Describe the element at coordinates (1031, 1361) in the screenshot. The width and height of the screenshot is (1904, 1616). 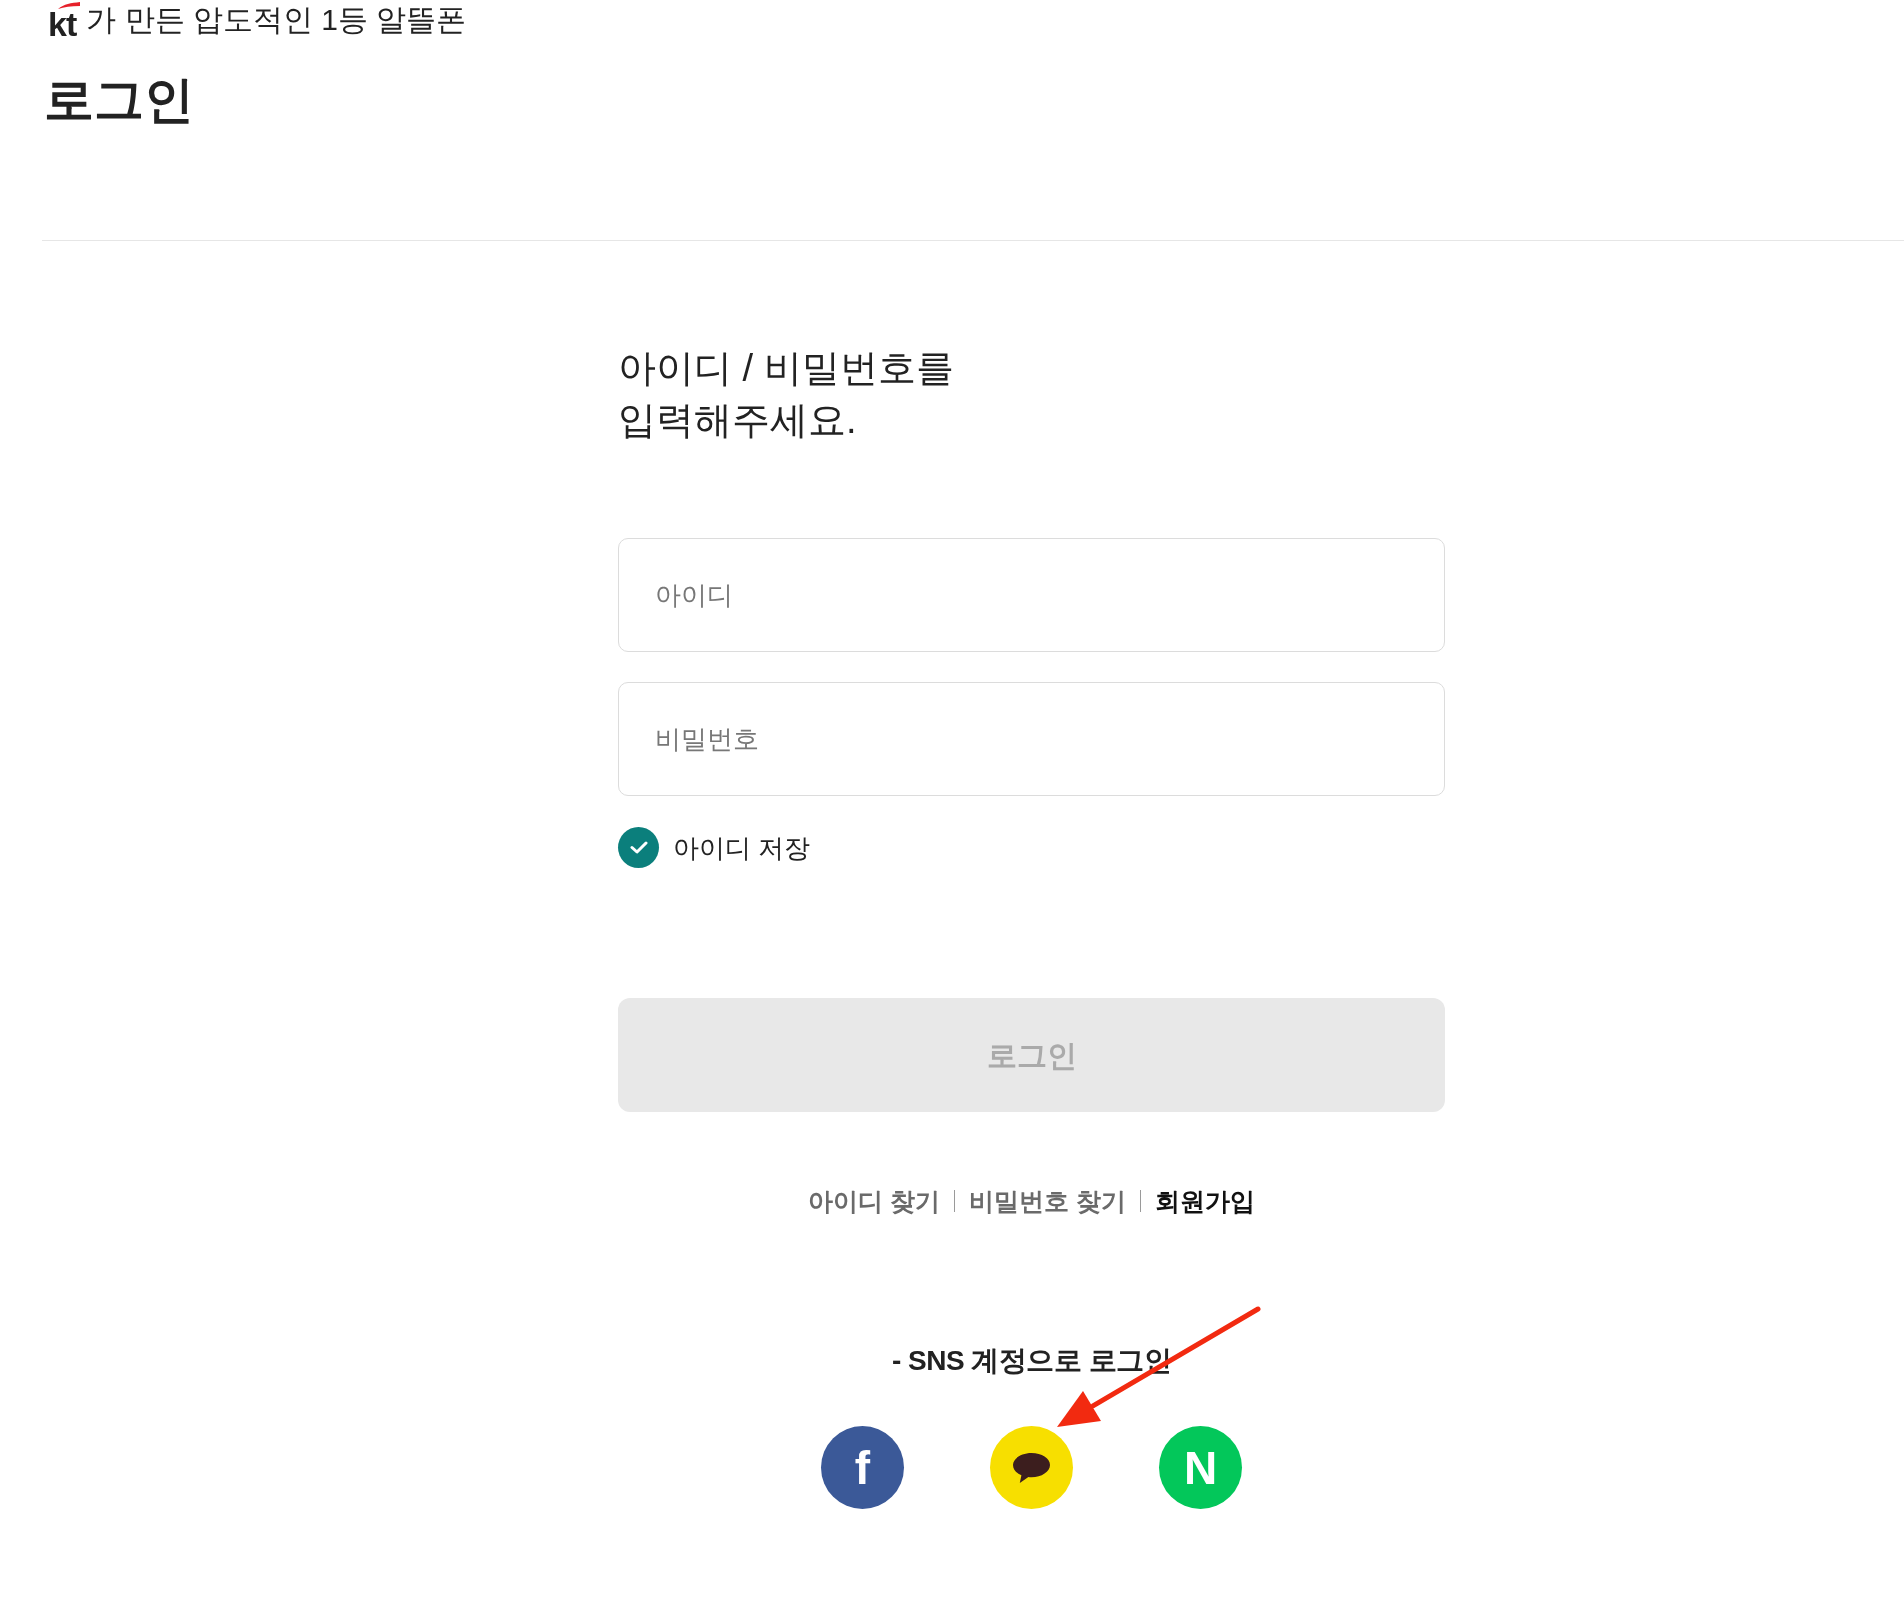
I see `sns-title: - SNS 계정으로 로그인` at that location.